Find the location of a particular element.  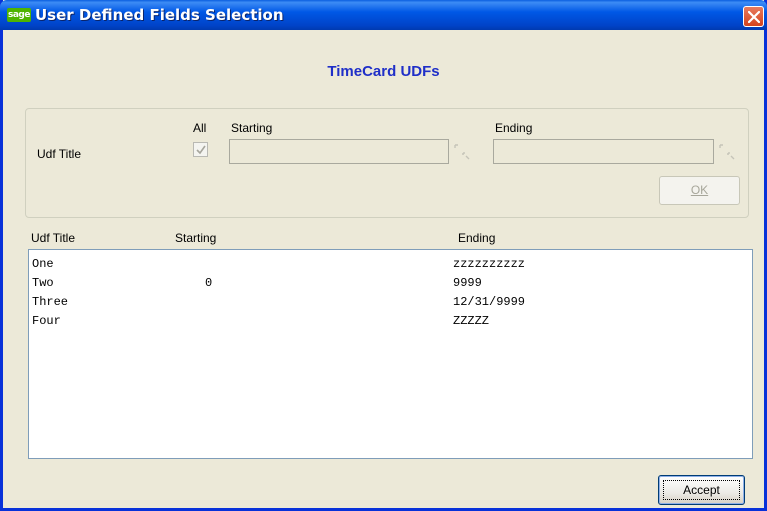

accept-button: Accept is located at coordinates (701, 490).